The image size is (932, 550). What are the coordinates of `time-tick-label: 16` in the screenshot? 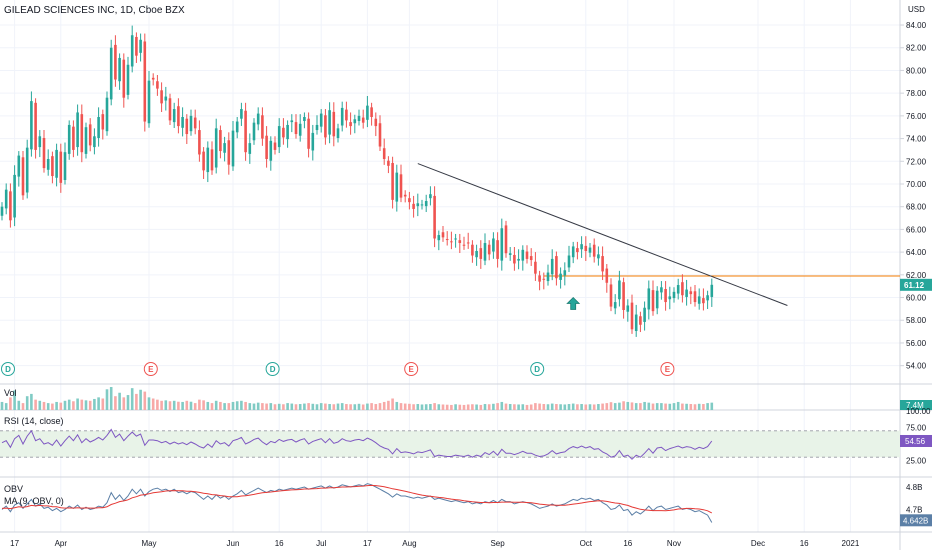 It's located at (804, 543).